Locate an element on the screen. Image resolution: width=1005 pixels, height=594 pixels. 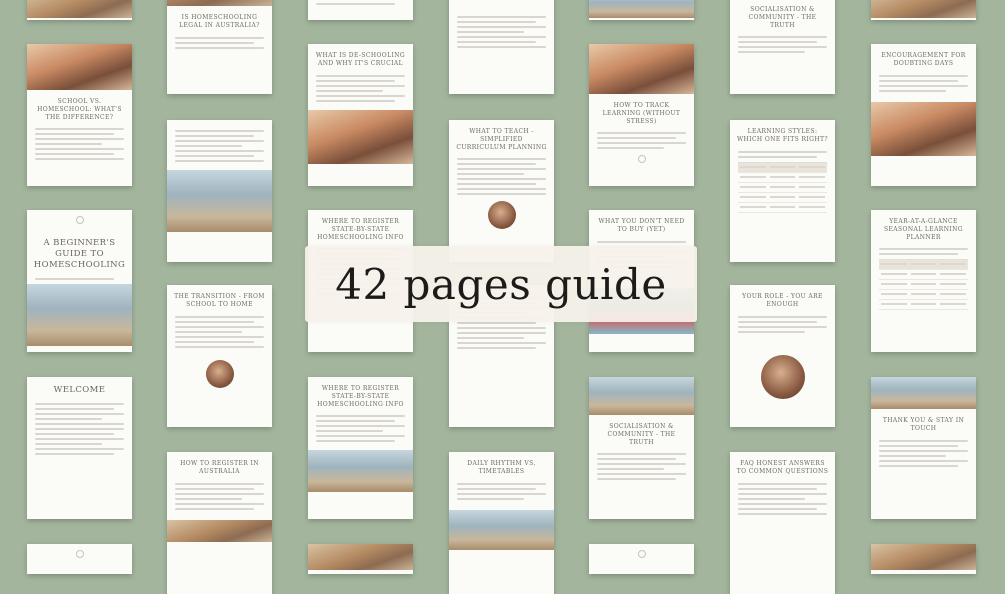
page-title: Learning styles: which one fits right? is located at coordinates (782, 135).